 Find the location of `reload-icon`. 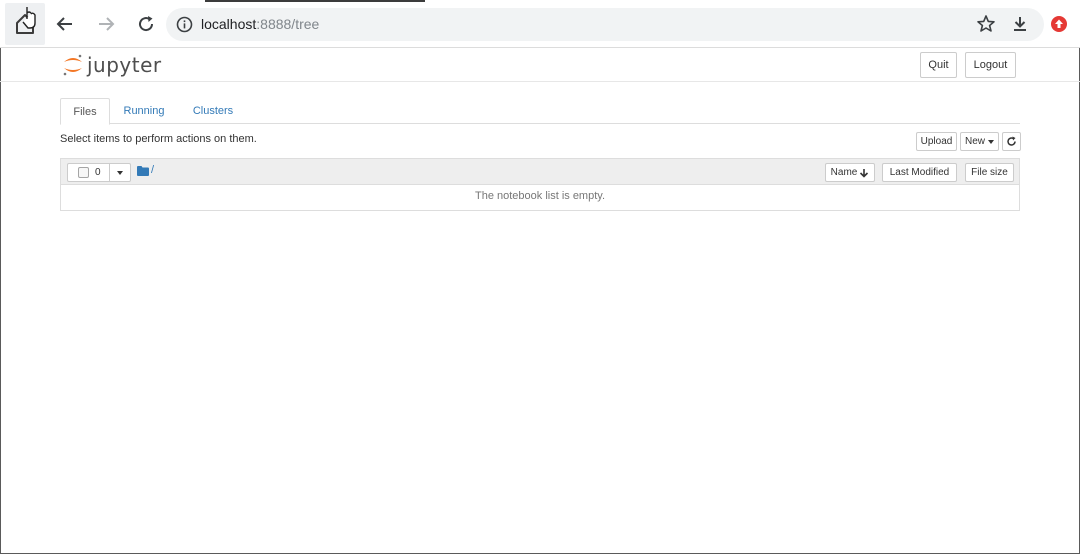

reload-icon is located at coordinates (146, 24).